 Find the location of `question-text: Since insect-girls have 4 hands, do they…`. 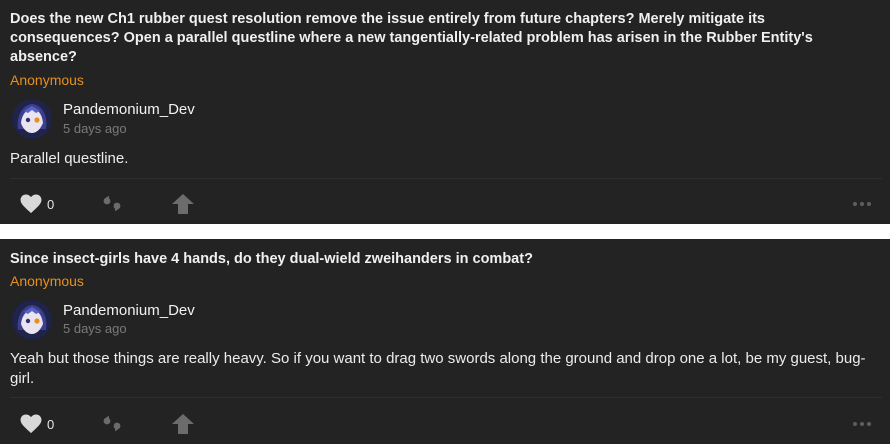

question-text: Since insect-girls have 4 hands, do they… is located at coordinates (271, 259).